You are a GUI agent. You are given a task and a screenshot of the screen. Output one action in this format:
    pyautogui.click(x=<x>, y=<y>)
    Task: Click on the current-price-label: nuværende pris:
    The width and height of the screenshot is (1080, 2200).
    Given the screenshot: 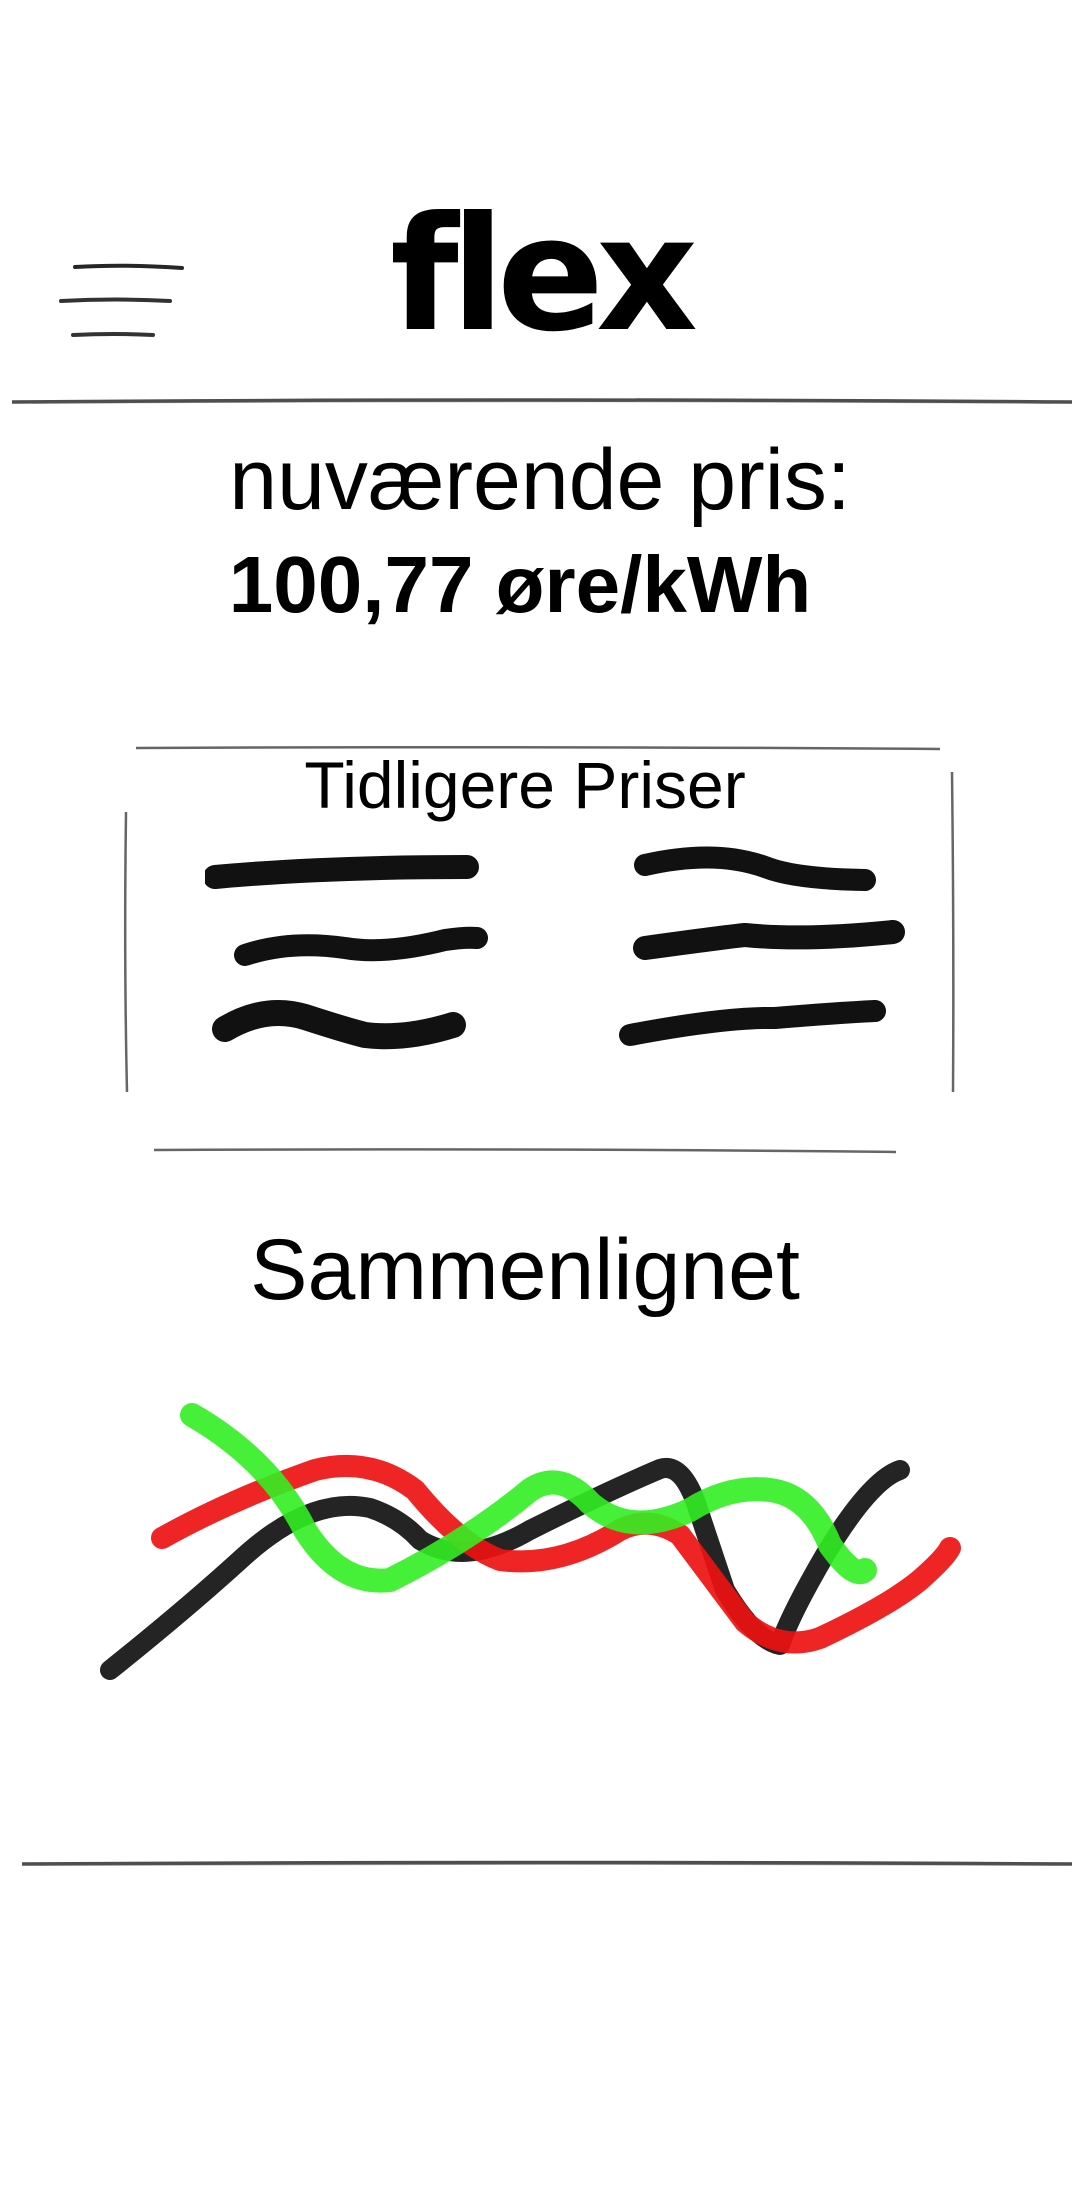 What is the action you would take?
    pyautogui.click(x=540, y=480)
    